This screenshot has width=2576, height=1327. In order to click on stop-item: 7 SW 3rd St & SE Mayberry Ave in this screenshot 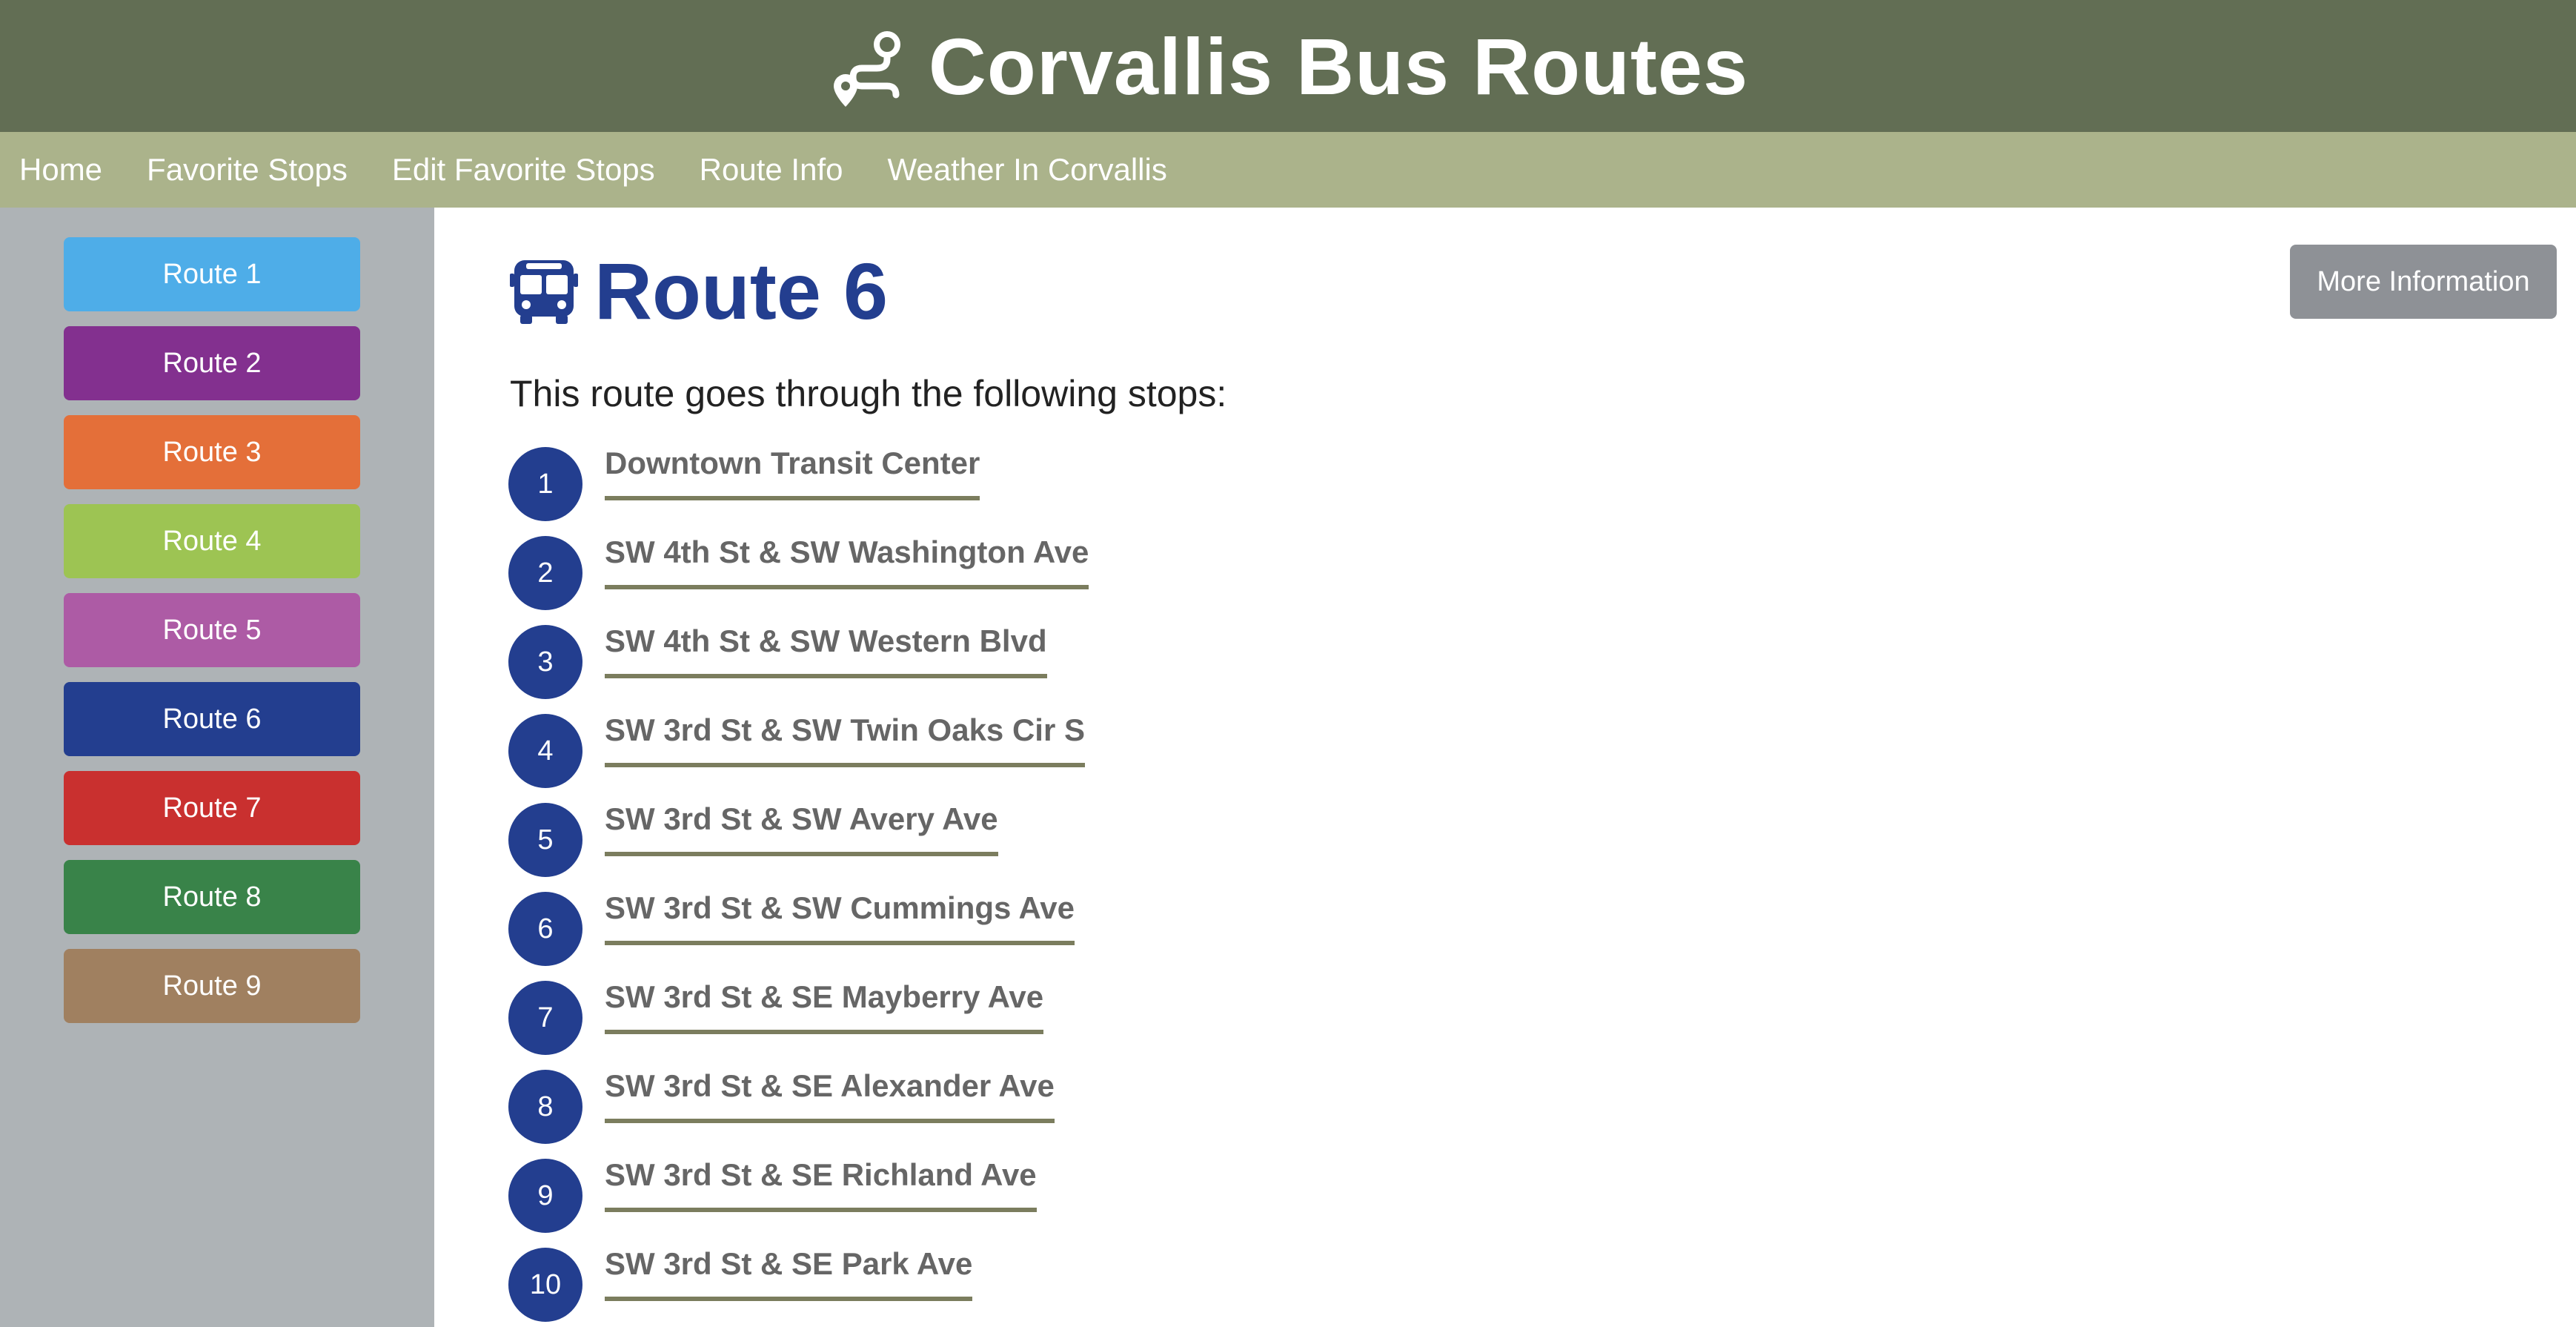, I will do `click(776, 1018)`.